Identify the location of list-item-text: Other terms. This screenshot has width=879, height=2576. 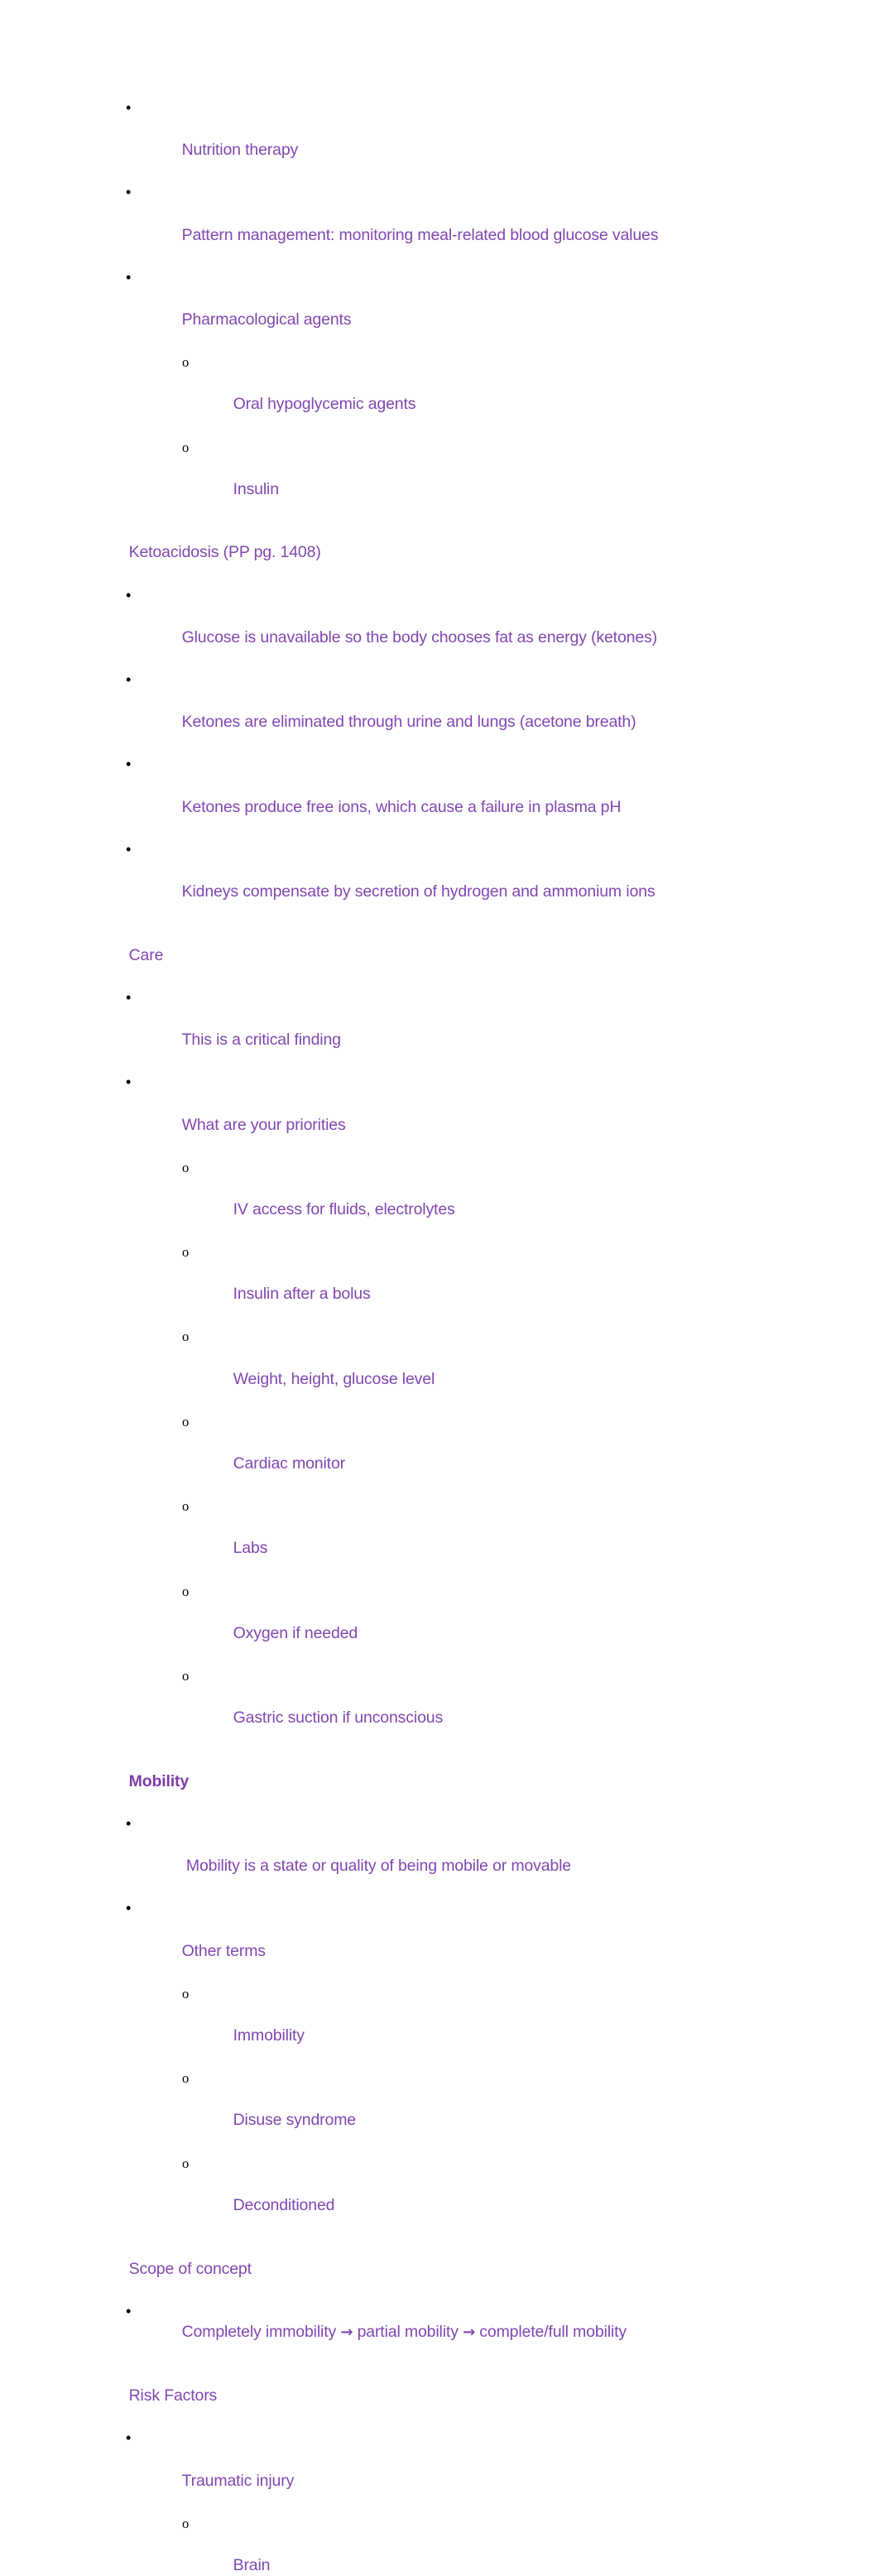
(223, 1950).